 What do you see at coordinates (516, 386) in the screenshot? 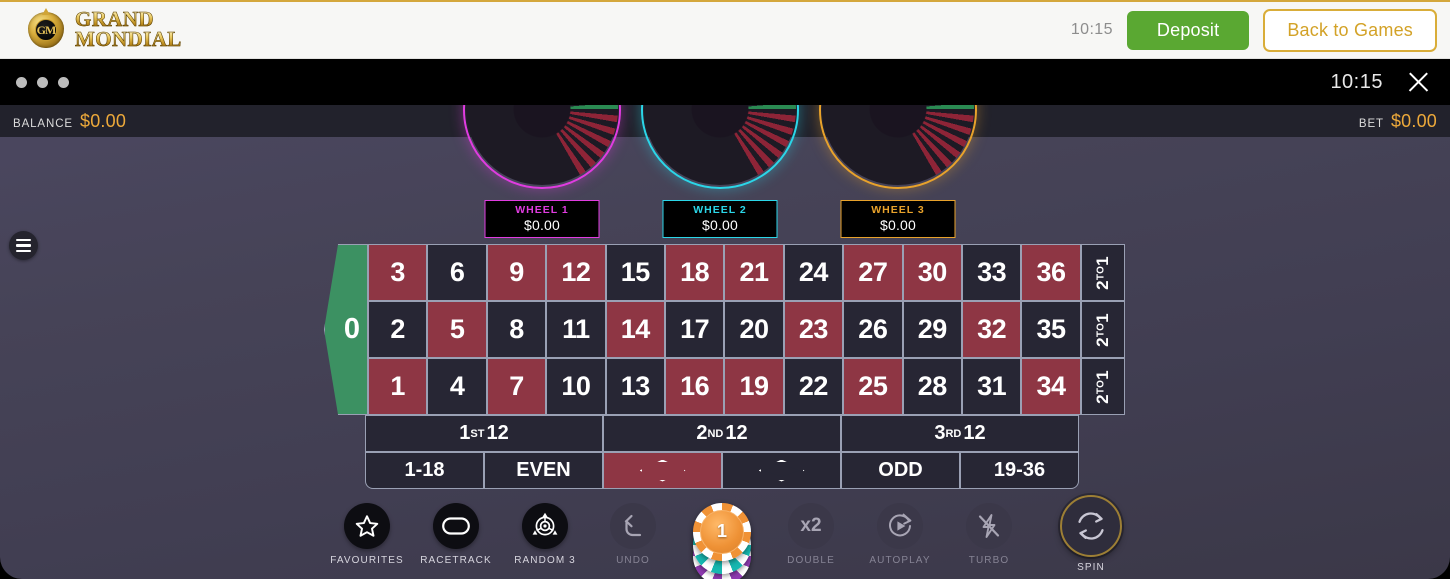
I see `bet-cell-7: 7` at bounding box center [516, 386].